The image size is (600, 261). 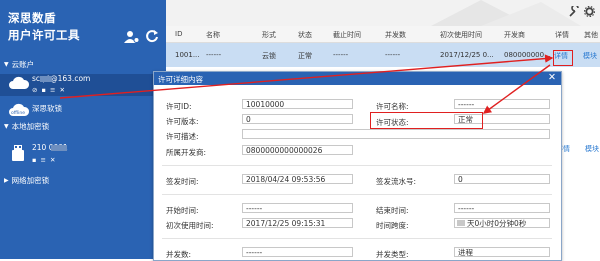 I want to click on col-deadline: 截止时间, so click(x=347, y=35).